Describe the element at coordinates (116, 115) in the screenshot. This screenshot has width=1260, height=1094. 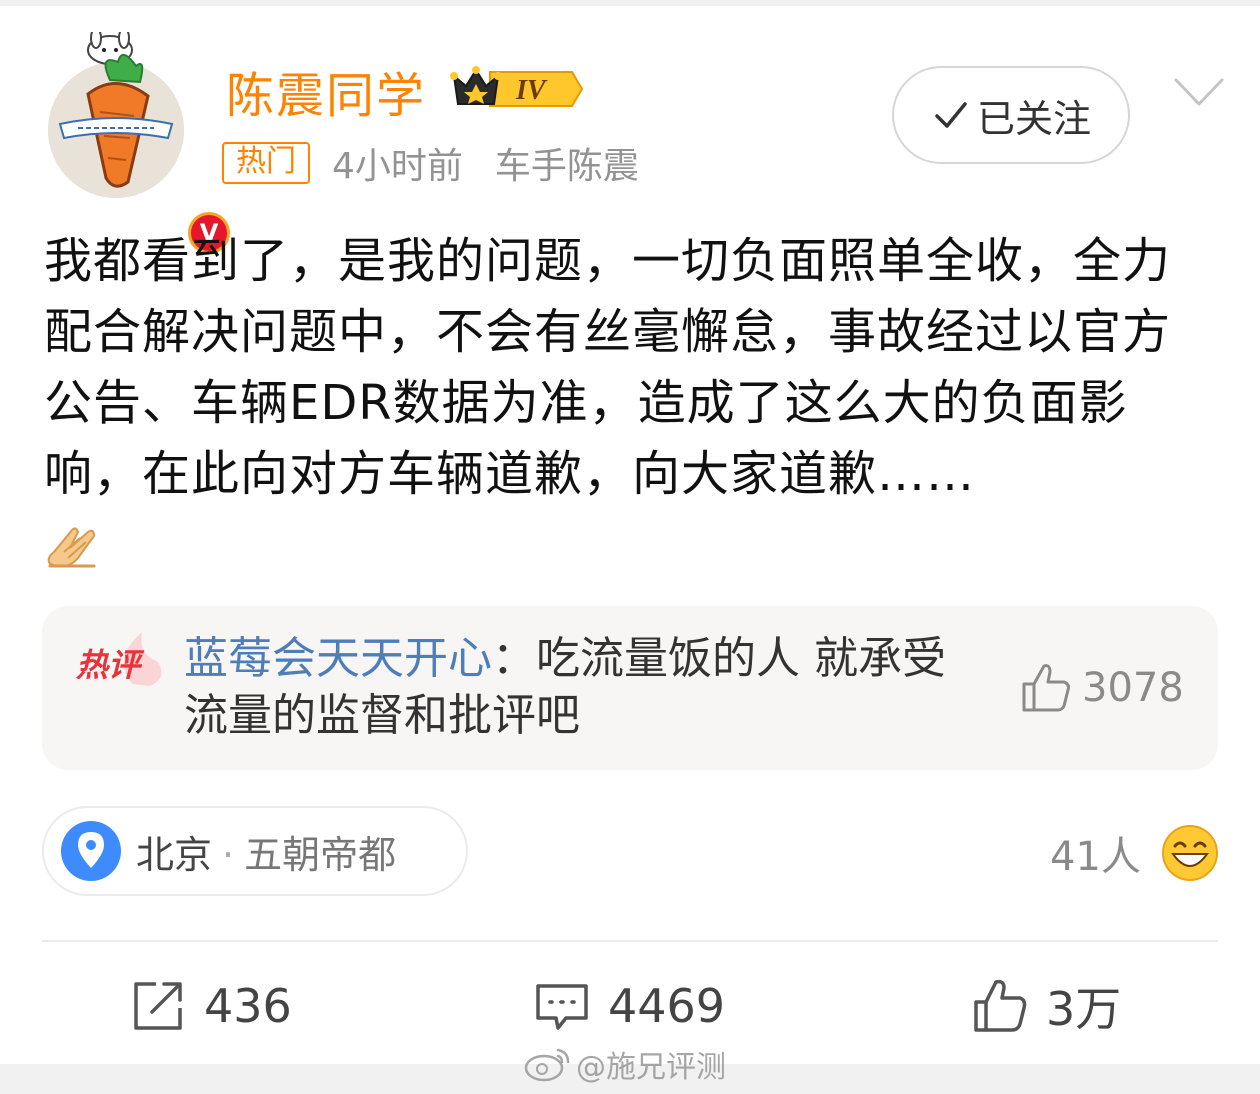
I see `carrot-avatar-icon` at that location.